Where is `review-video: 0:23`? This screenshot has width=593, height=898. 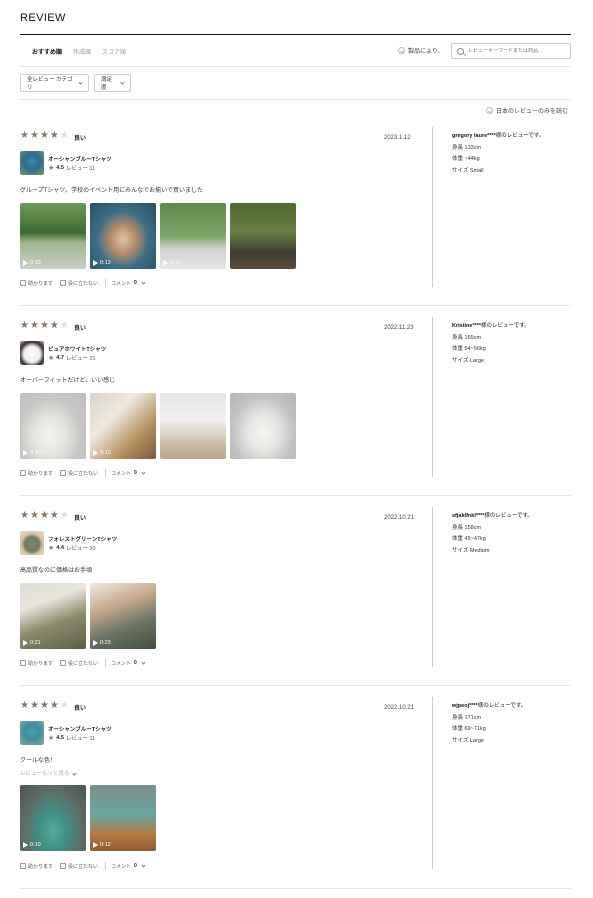 review-video: 0:23 is located at coordinates (123, 616).